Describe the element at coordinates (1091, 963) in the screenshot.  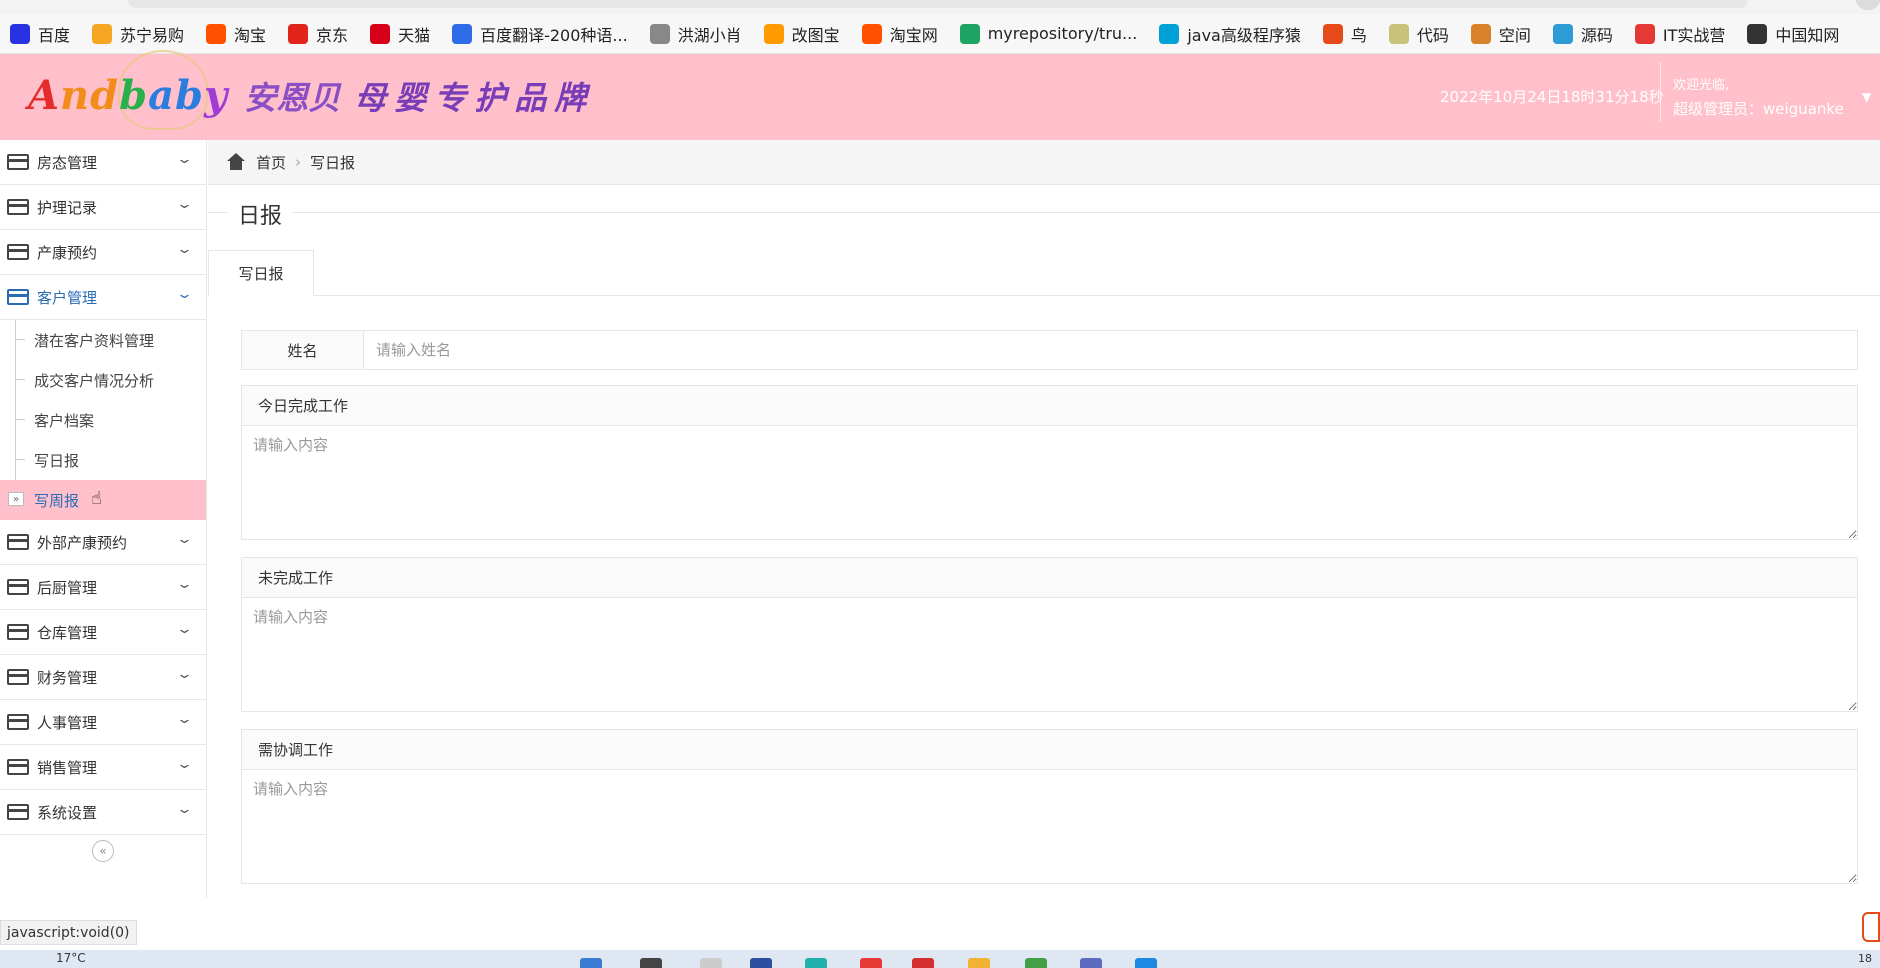
I see `ide-icon` at that location.